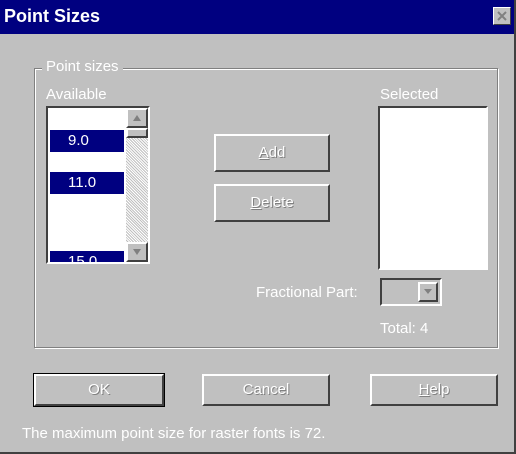  I want to click on group-label: Point sizes, so click(82, 66).